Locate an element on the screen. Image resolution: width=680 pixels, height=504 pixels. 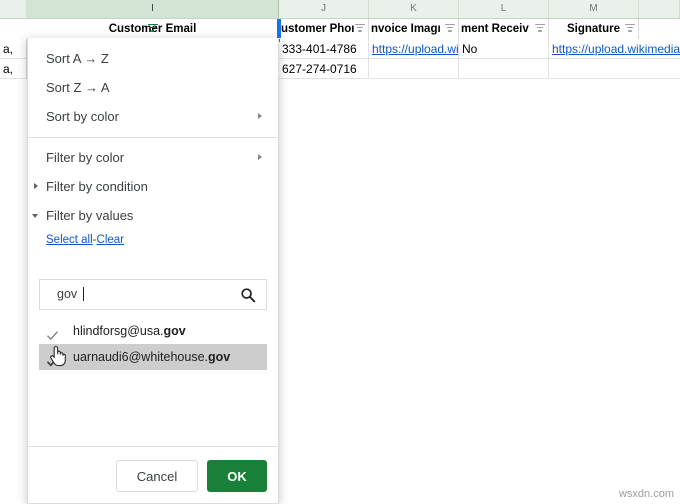
cell-invoice-image is located at coordinates (414, 69).